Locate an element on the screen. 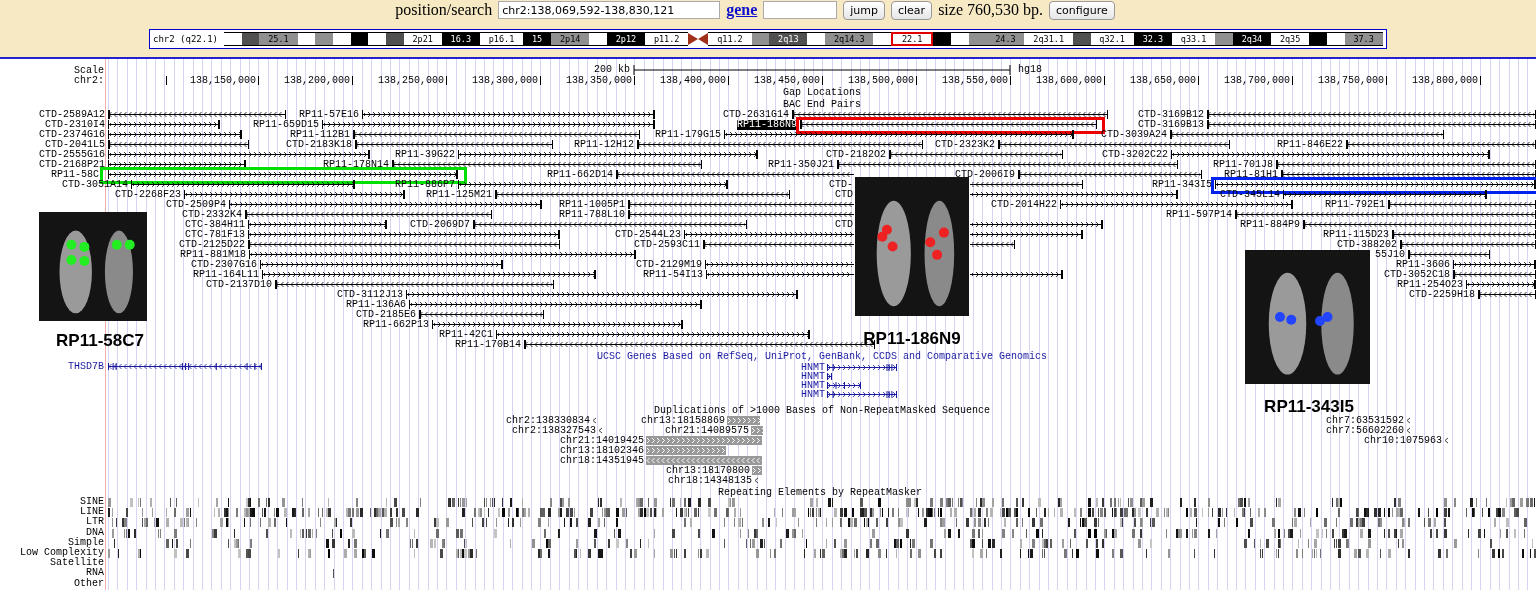 This screenshot has height=590, width=1536. clone-label: CTD-3169B12 is located at coordinates (1171, 115).